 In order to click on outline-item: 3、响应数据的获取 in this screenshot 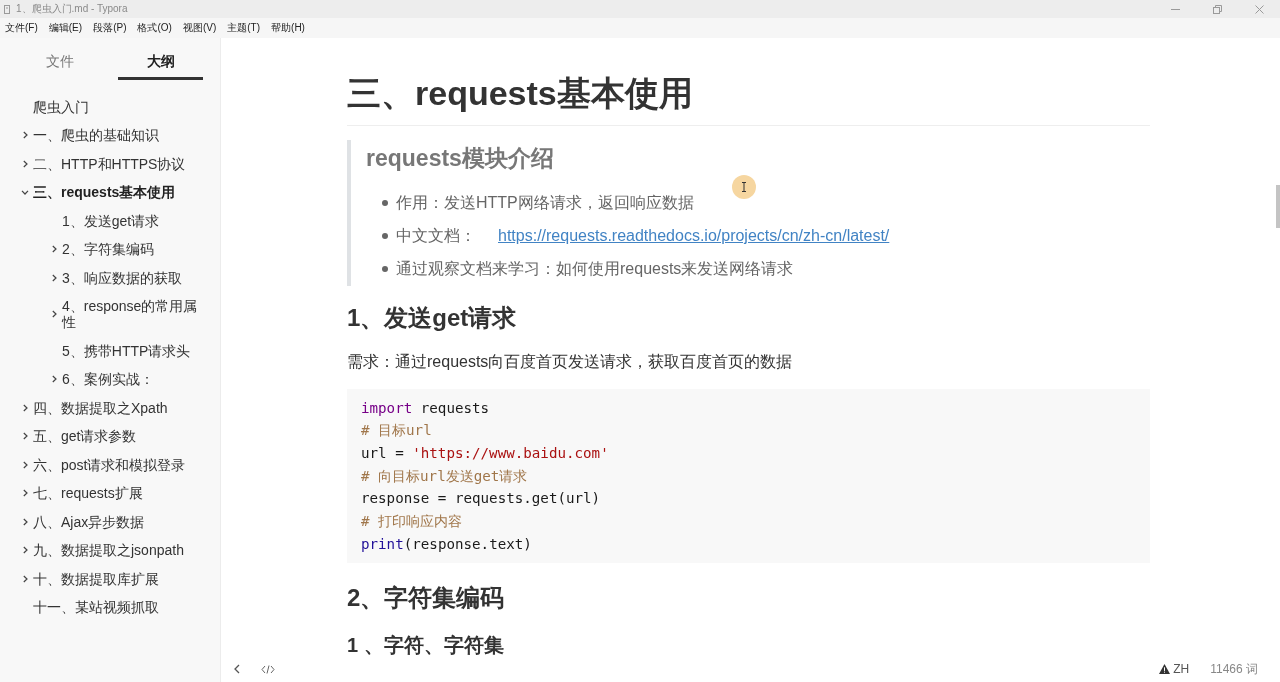, I will do `click(122, 277)`.